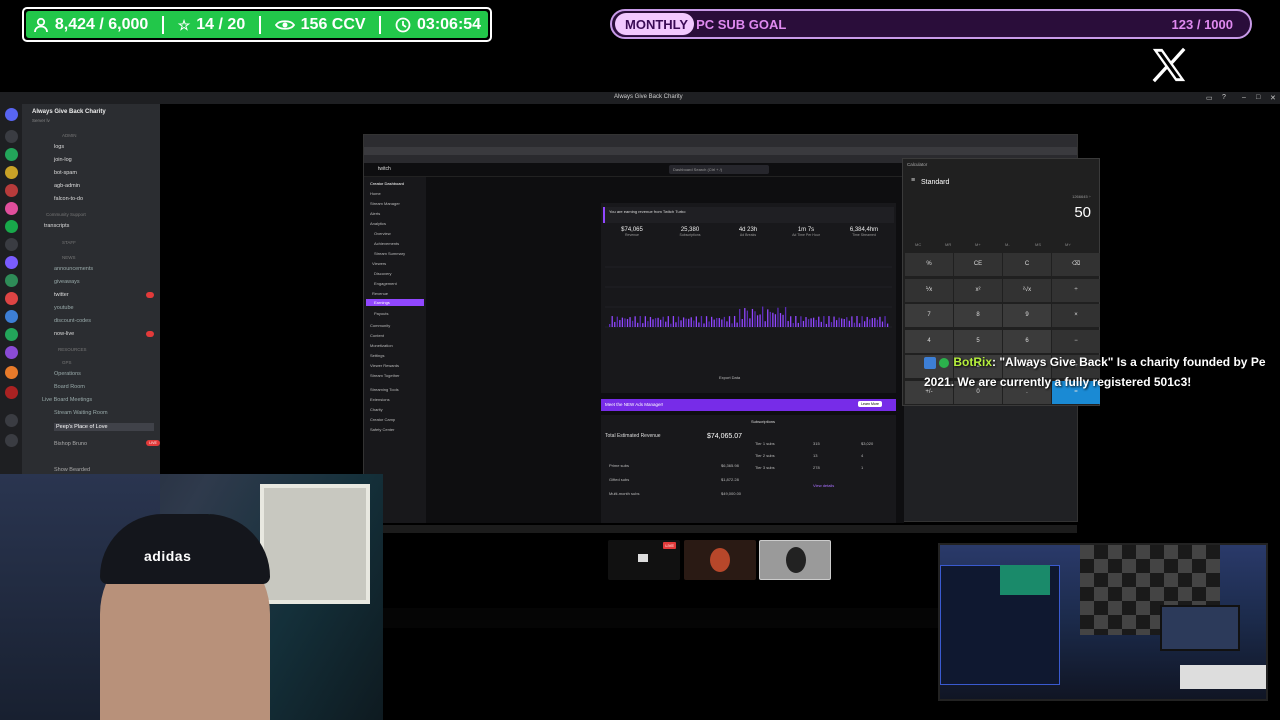 This screenshot has width=1280, height=720. Describe the element at coordinates (748, 232) in the screenshot. I see `kpi-ad-breaks: 4d 23h Ad Breaks` at that location.